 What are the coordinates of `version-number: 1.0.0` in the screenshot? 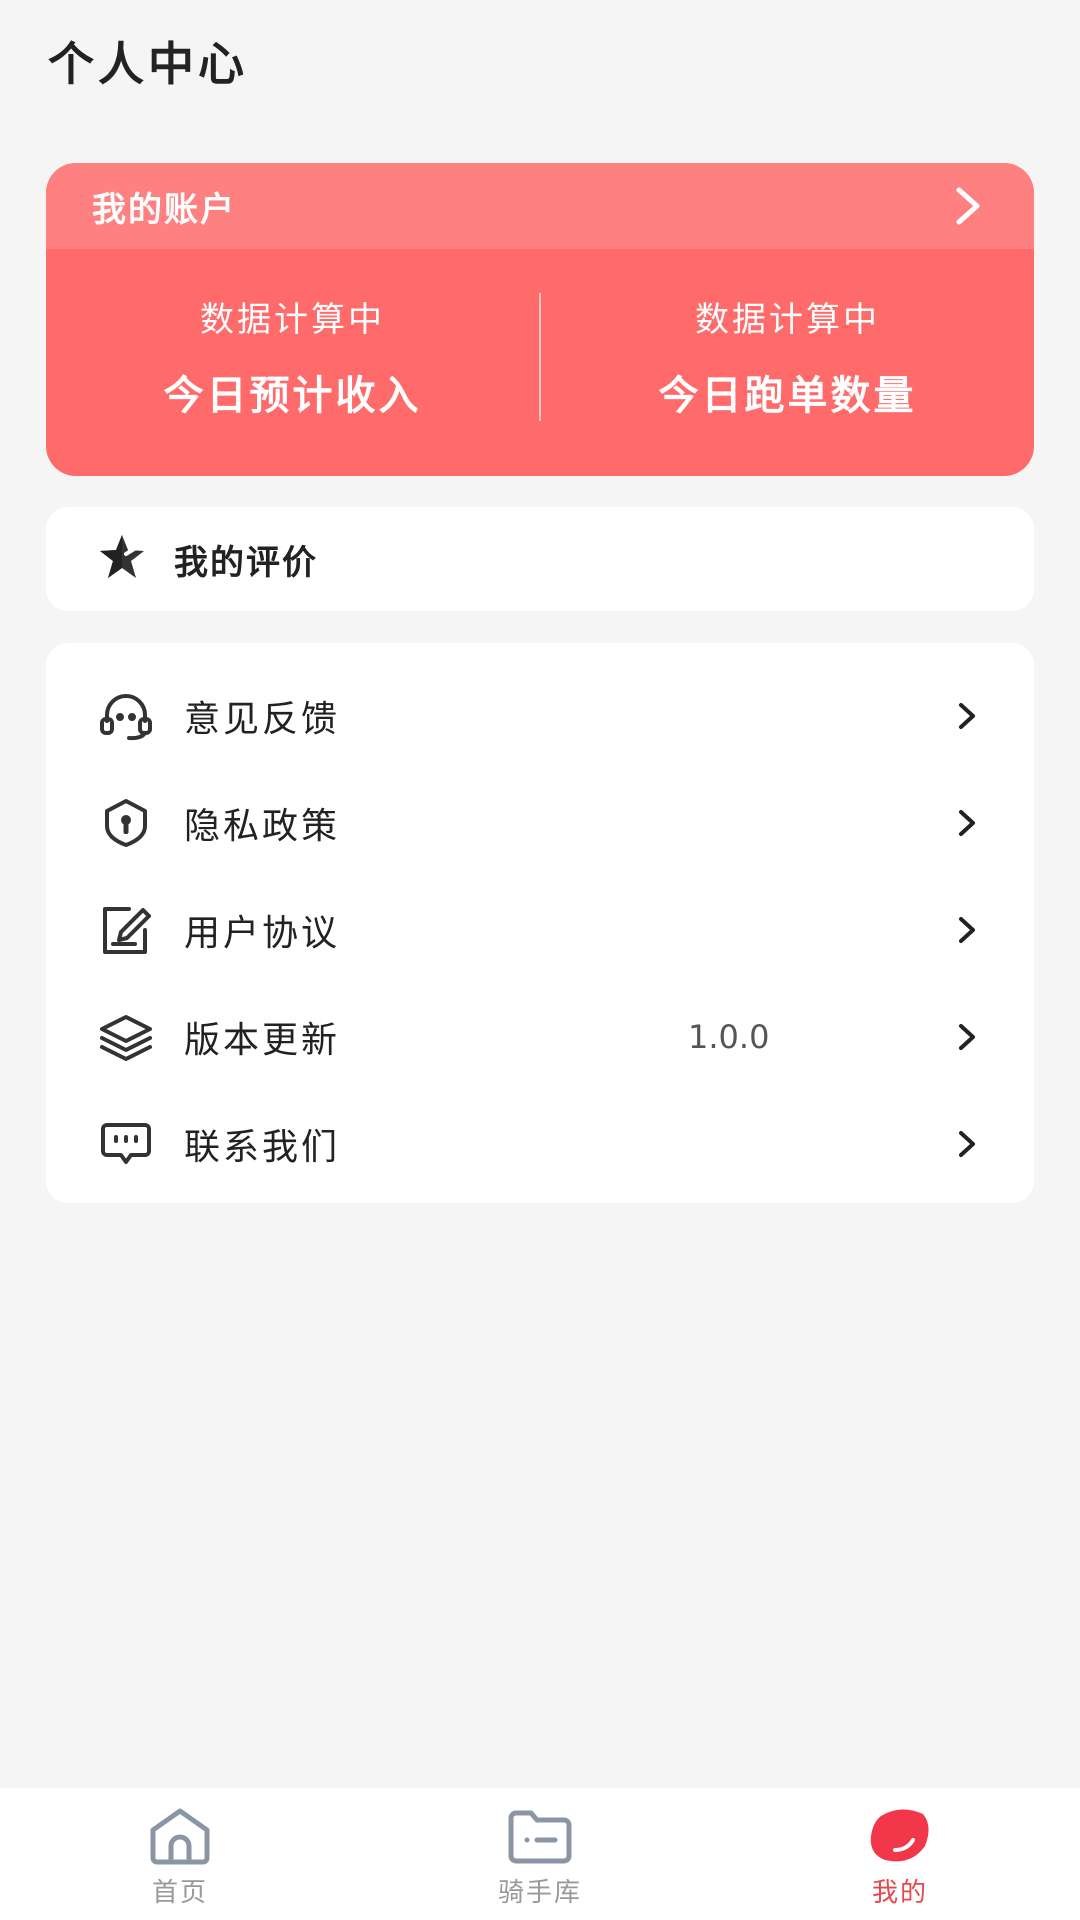 It's located at (729, 1036).